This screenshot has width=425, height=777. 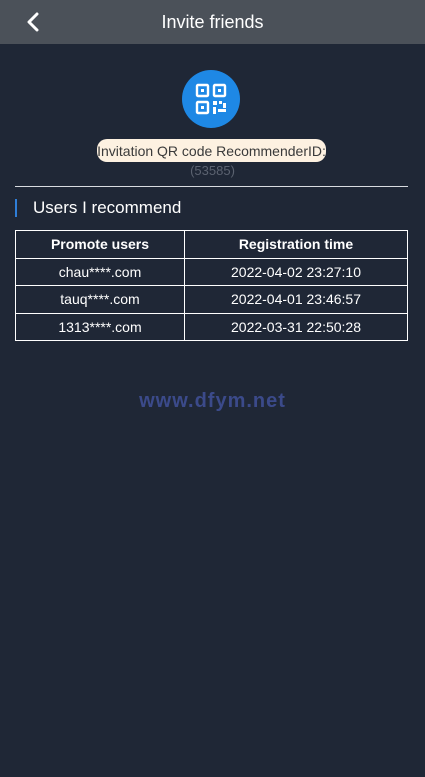 What do you see at coordinates (107, 207) in the screenshot?
I see `section-title: Users I recommend` at bounding box center [107, 207].